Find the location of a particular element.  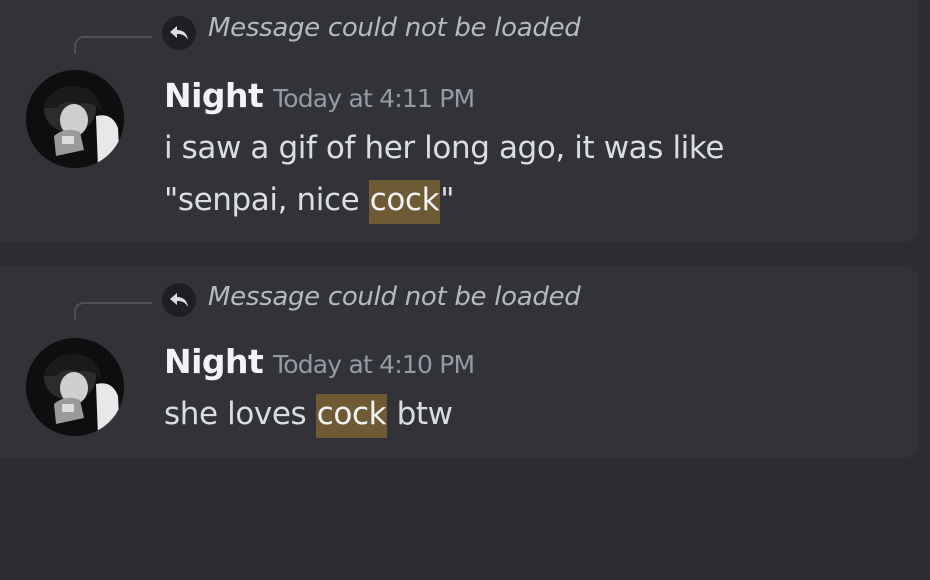

message-text: btw is located at coordinates (420, 414).